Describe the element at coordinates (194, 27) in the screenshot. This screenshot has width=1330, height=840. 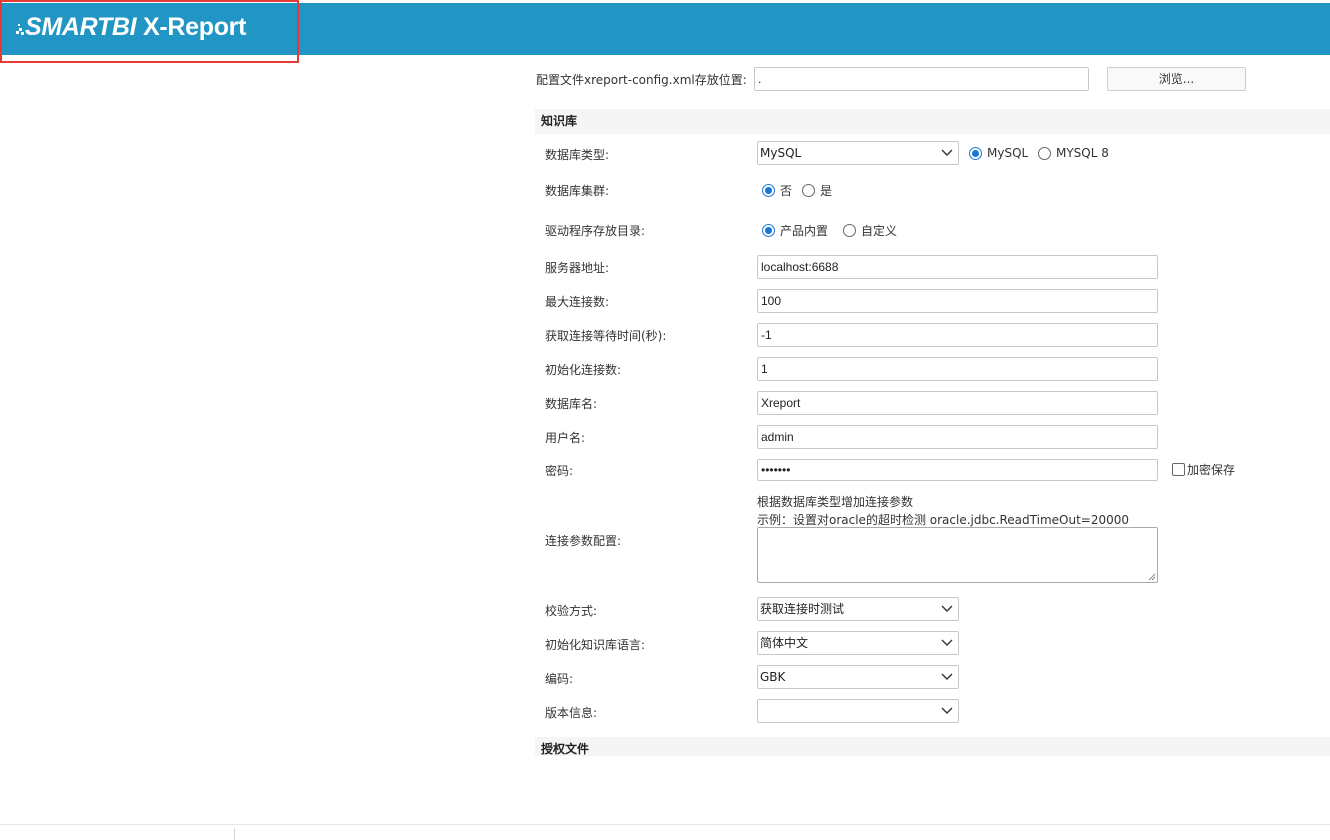
I see `logo-product: X-Report` at that location.